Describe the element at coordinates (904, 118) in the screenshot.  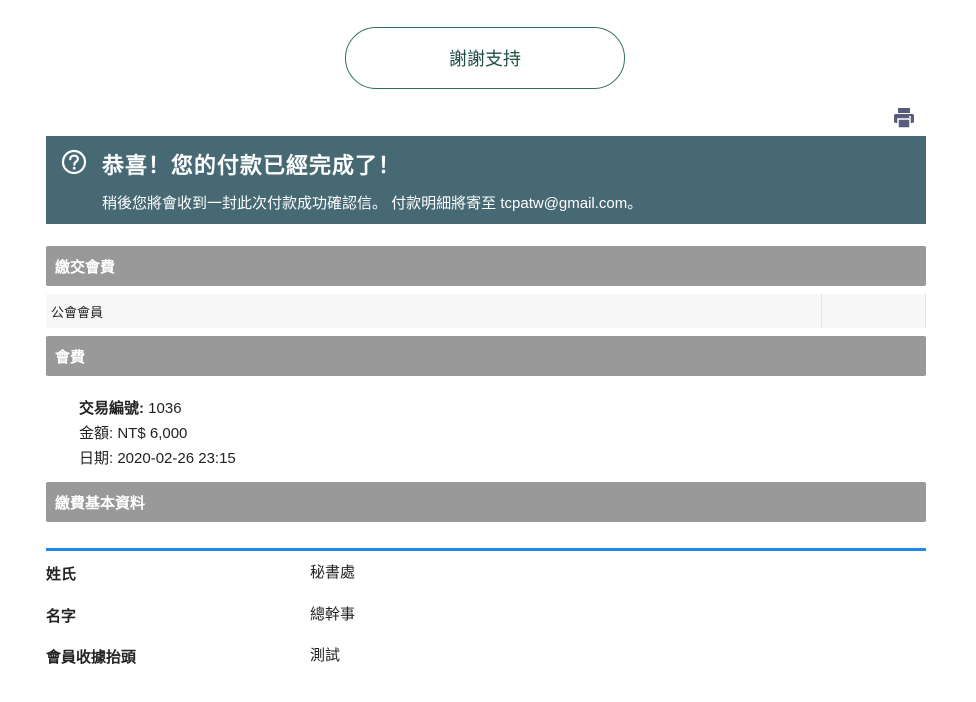
I see `printer-icon` at that location.